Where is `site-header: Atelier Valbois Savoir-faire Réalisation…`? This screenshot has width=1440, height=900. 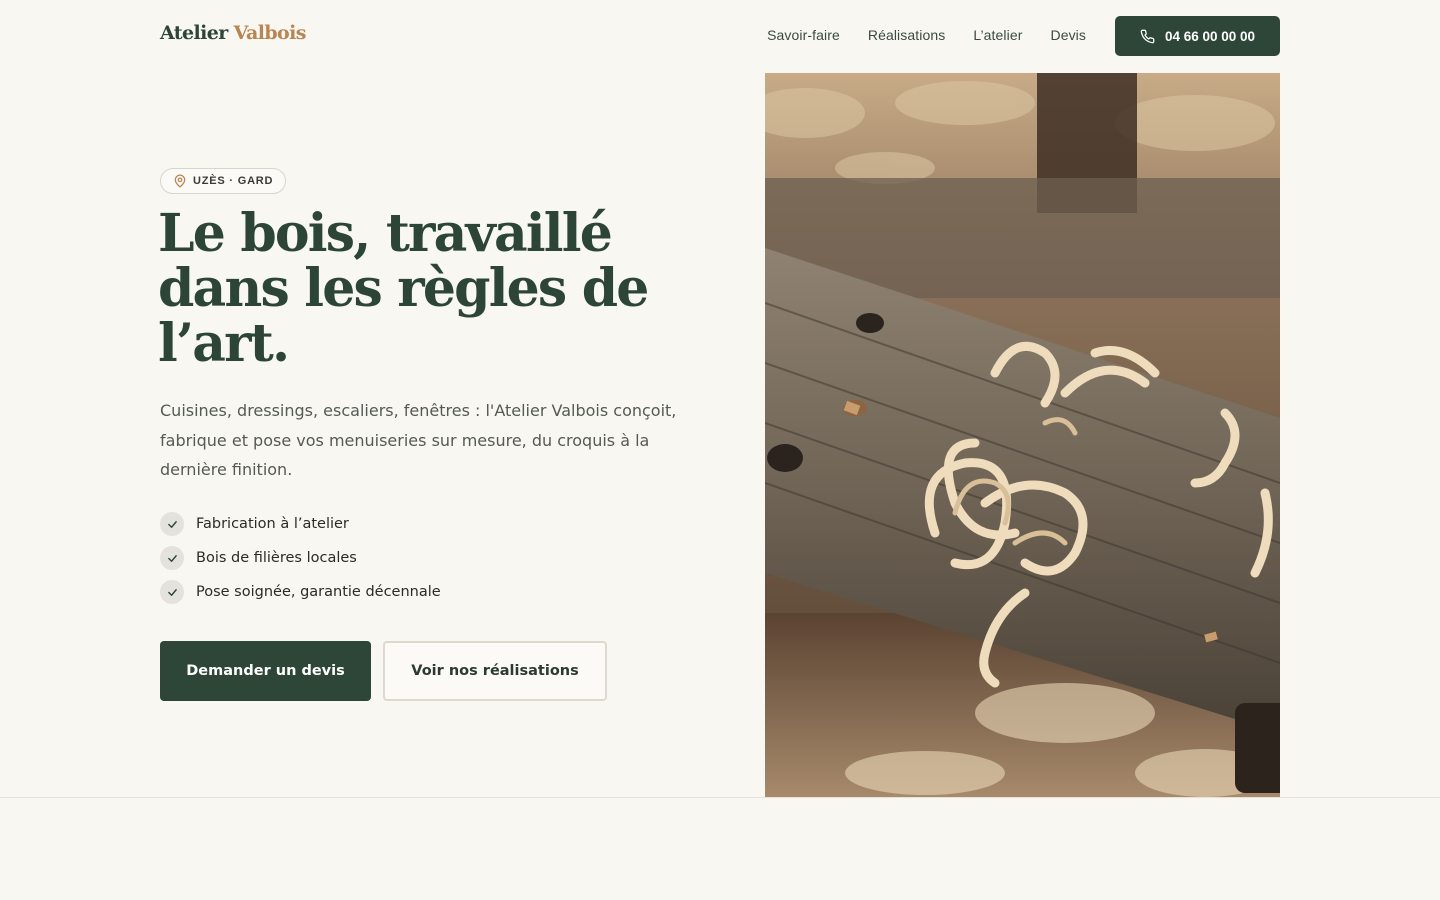
site-header: Atelier Valbois Savoir-faire Réalisation… is located at coordinates (720, 36).